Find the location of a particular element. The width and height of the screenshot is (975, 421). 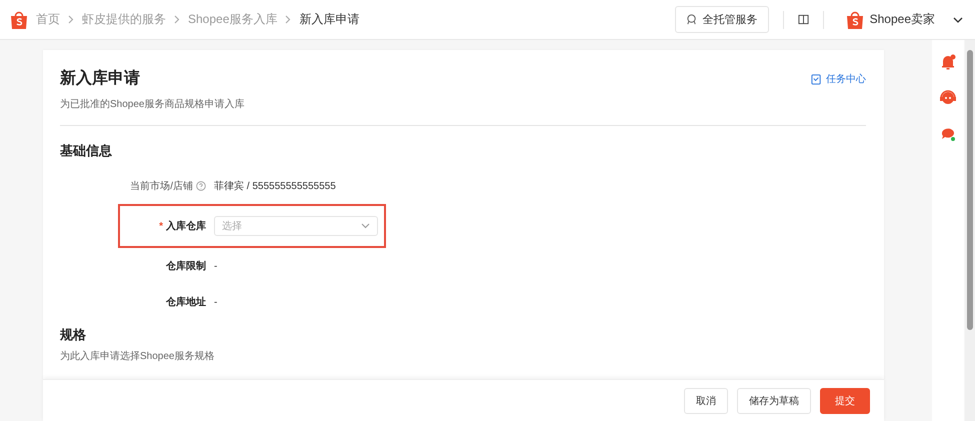

page-subtitle: 为已批准的Shopee服务商品规格申请入库 is located at coordinates (152, 104).